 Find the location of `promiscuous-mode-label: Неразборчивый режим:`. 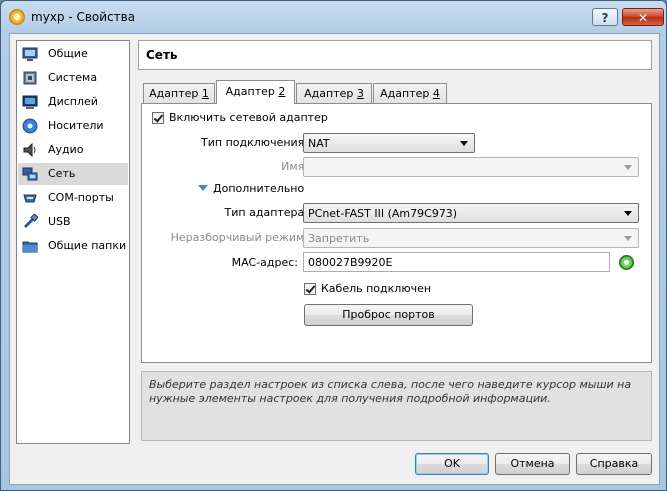

promiscuous-mode-label: Неразборчивый режим: is located at coordinates (239, 237).